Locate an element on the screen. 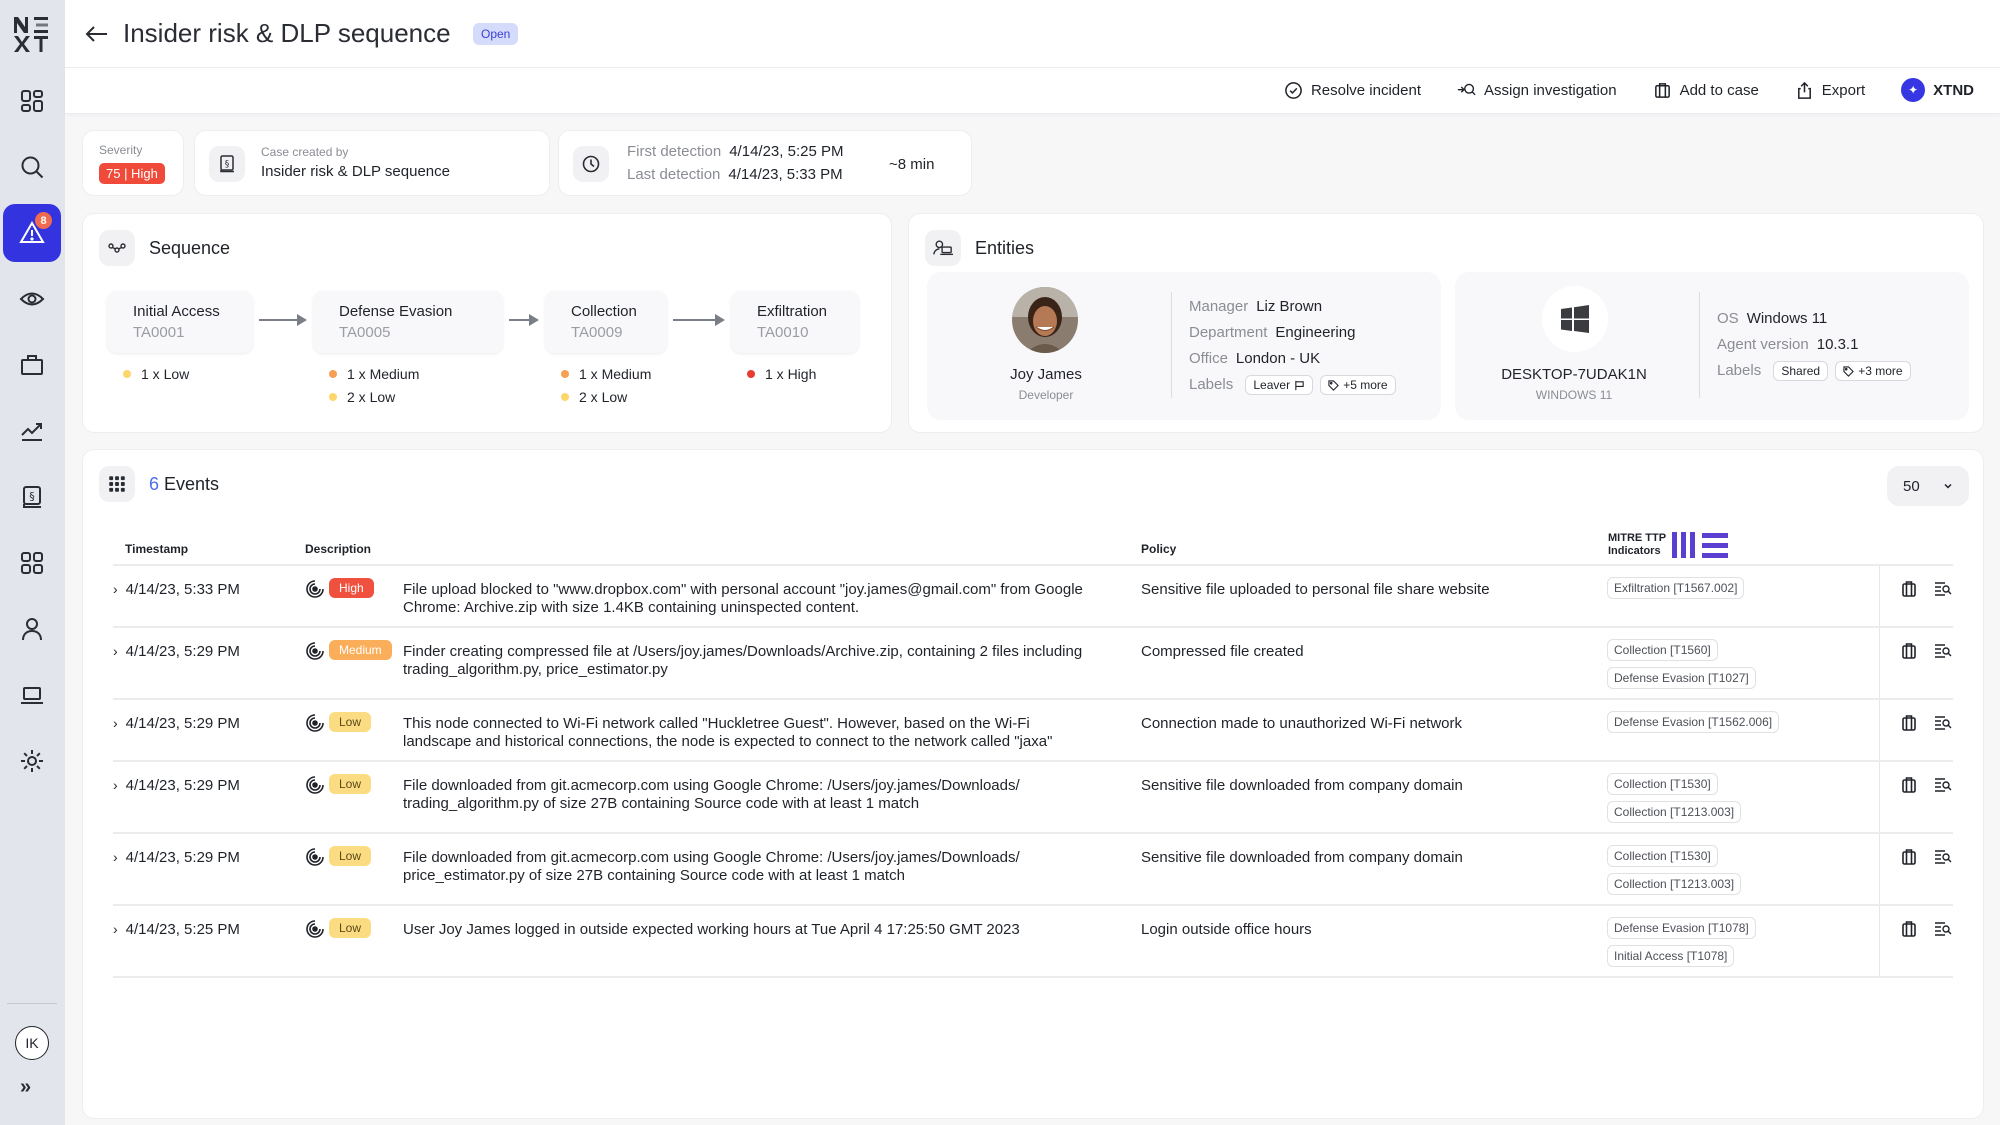 This screenshot has width=2000, height=1125. add-to-case-button: Add to case is located at coordinates (1706, 90).